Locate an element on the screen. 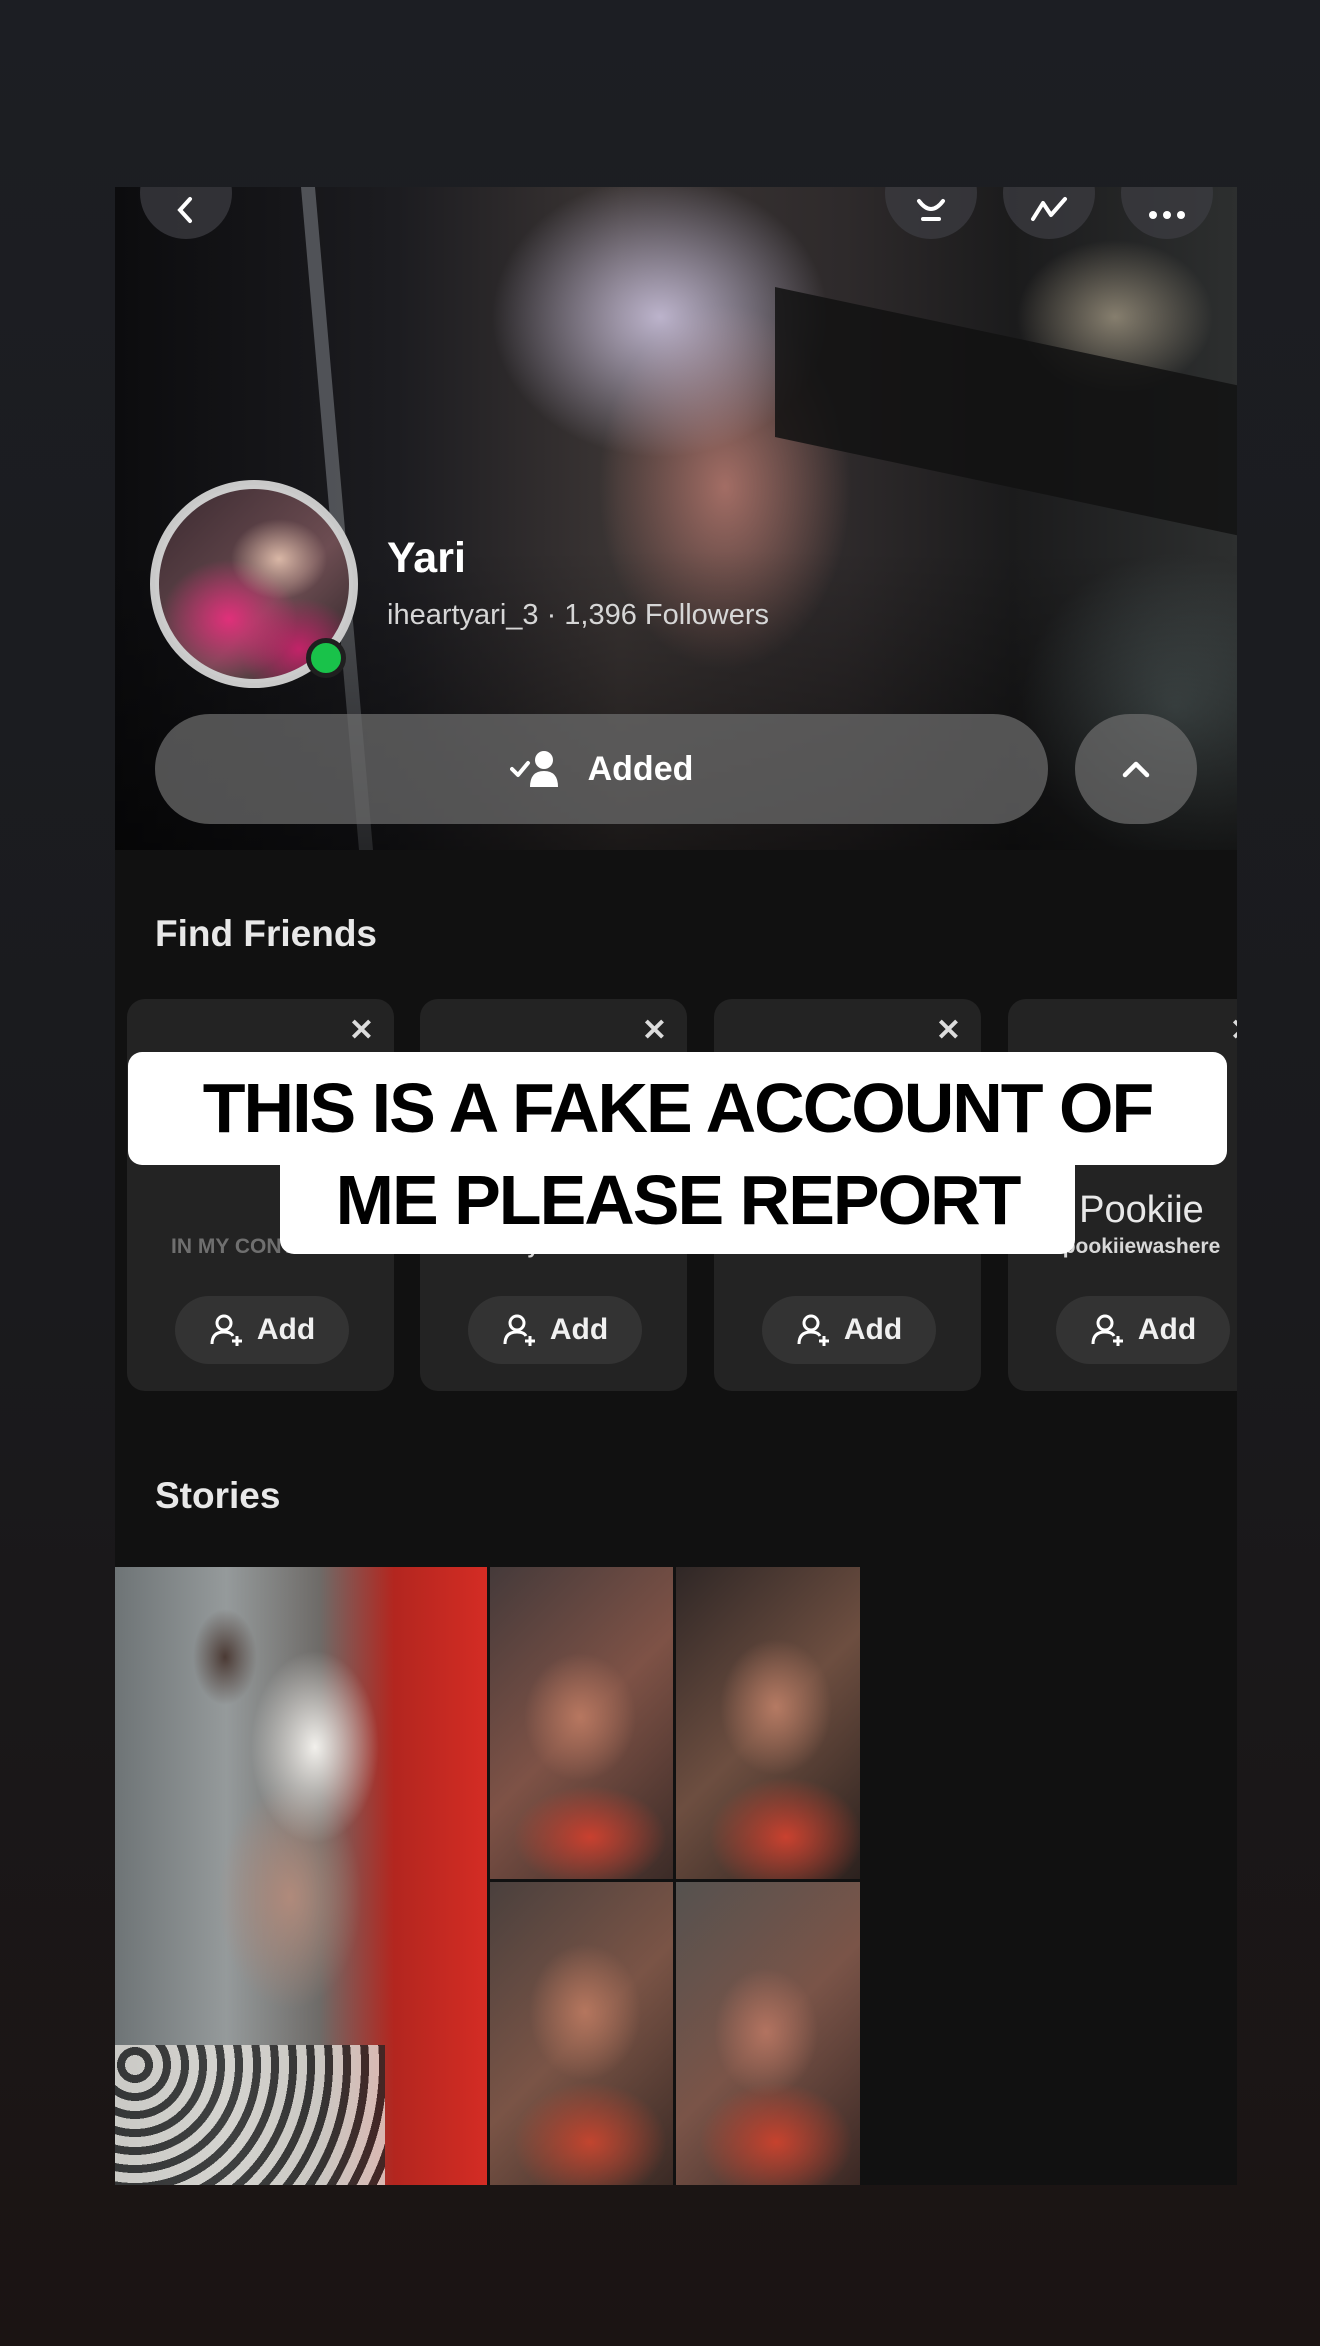  back-icon is located at coordinates (184, 210).